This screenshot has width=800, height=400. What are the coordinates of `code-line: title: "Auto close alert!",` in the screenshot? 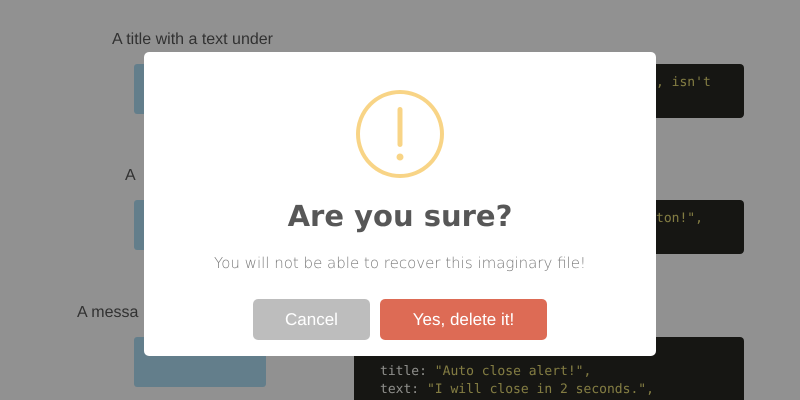 It's located at (486, 372).